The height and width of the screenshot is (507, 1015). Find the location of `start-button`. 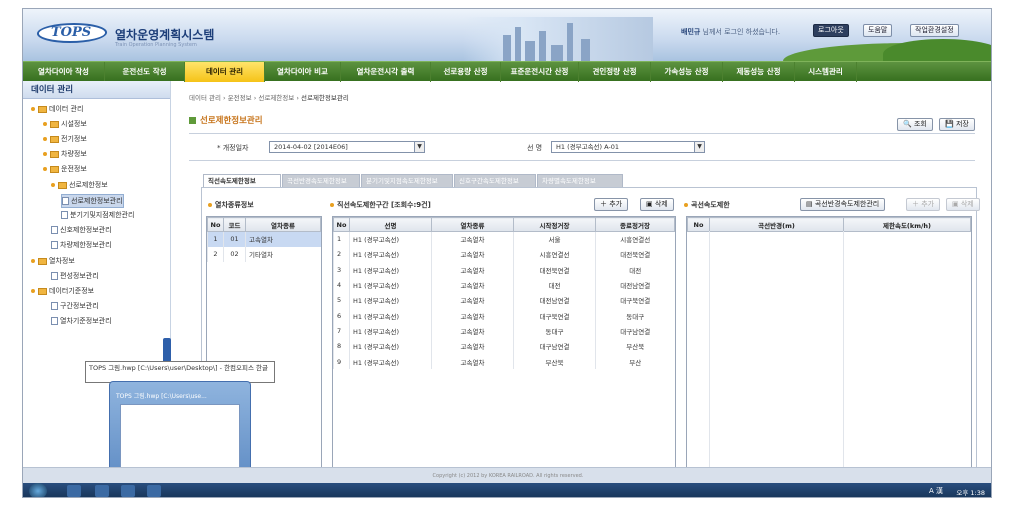

start-button is located at coordinates (38, 490).